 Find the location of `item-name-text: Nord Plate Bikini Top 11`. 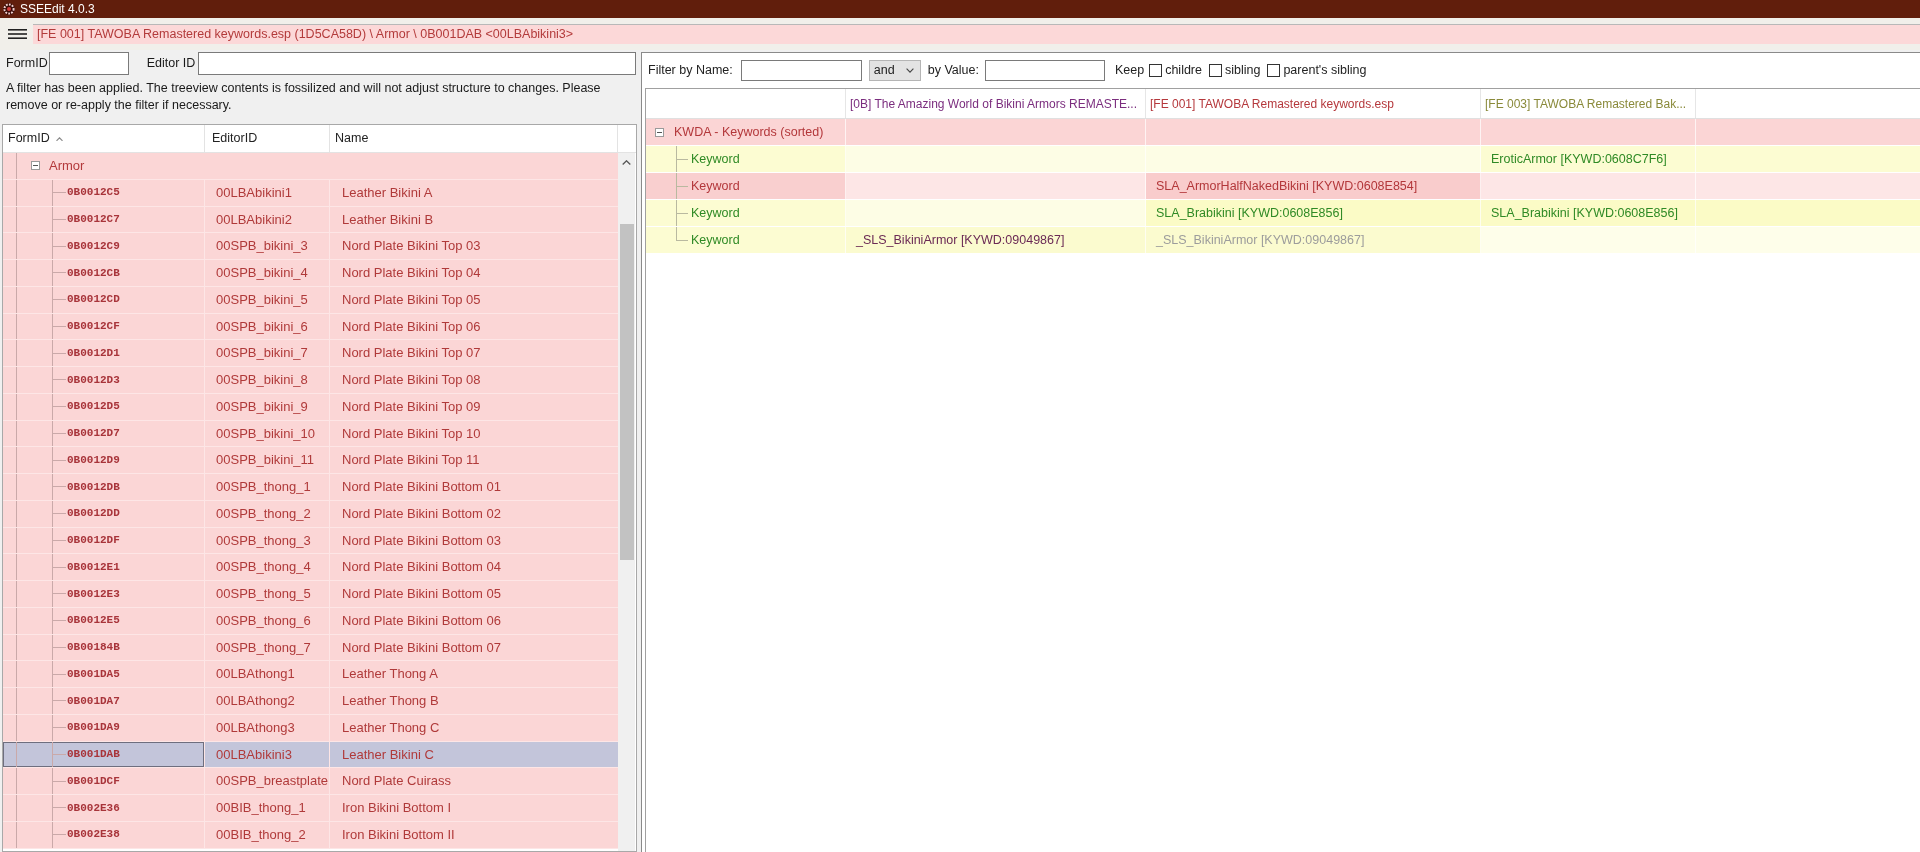

item-name-text: Nord Plate Bikini Top 11 is located at coordinates (411, 460).